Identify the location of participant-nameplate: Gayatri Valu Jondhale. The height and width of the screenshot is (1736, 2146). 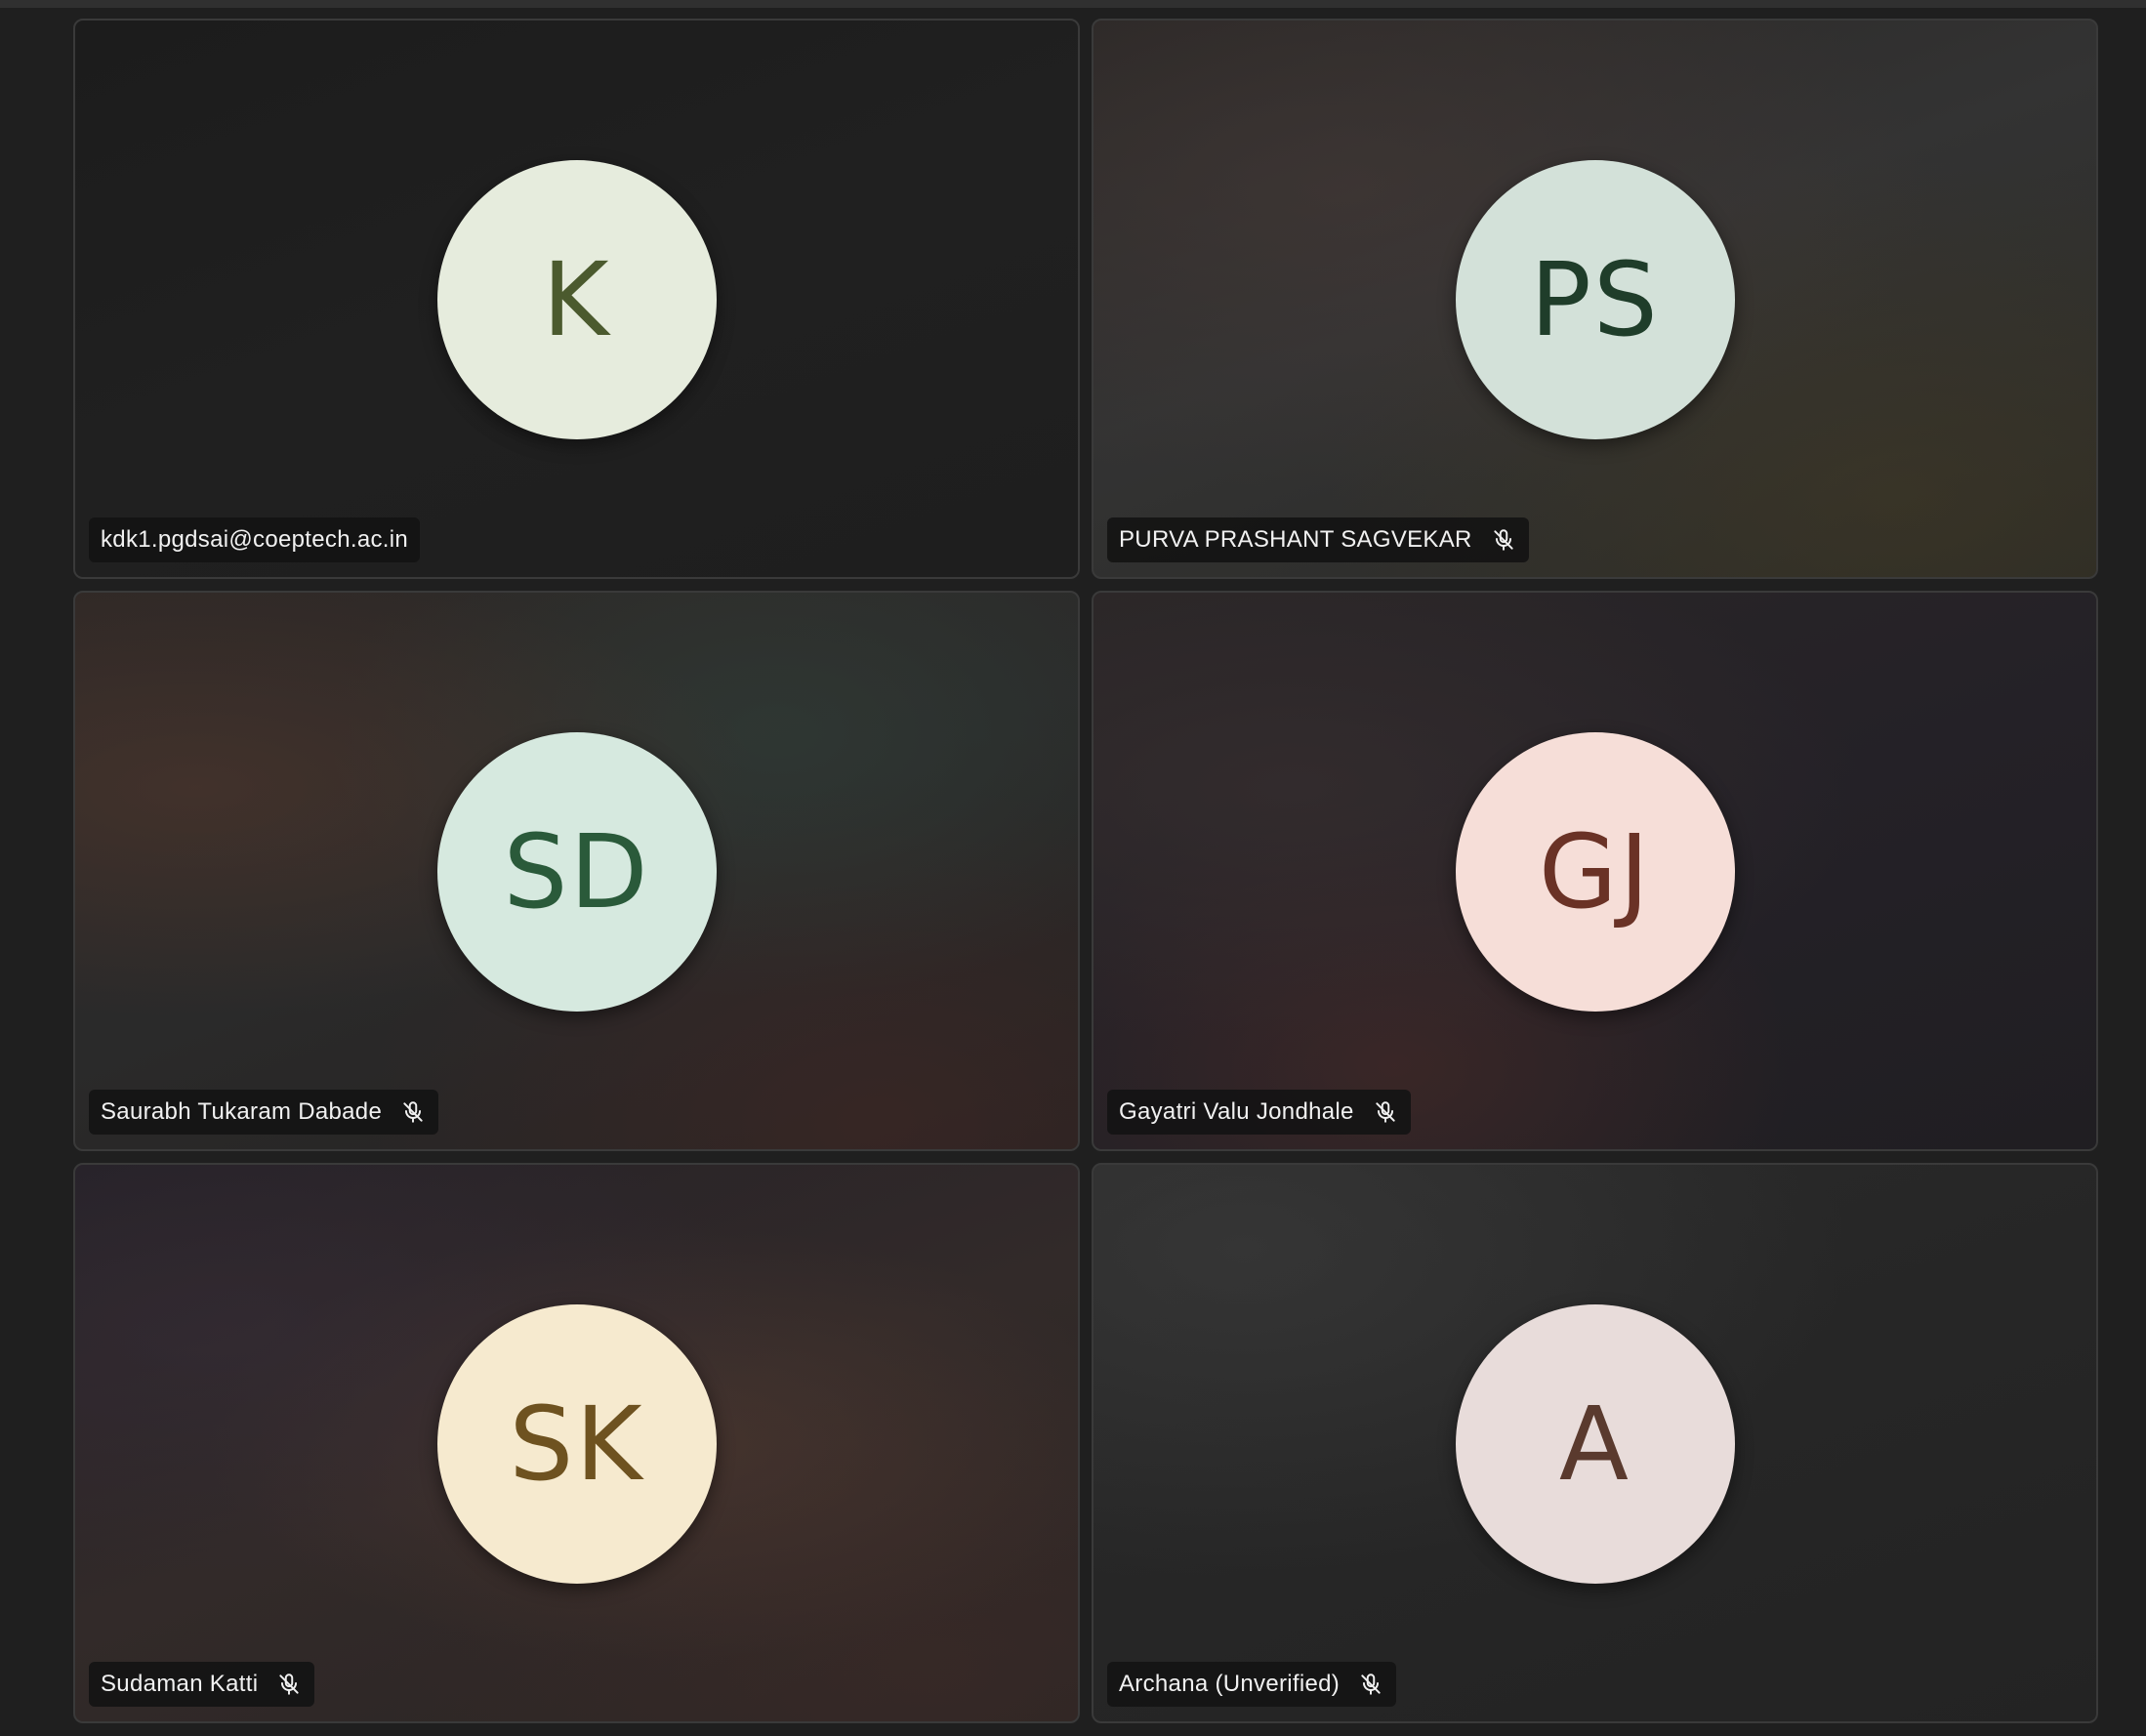
(1259, 1112).